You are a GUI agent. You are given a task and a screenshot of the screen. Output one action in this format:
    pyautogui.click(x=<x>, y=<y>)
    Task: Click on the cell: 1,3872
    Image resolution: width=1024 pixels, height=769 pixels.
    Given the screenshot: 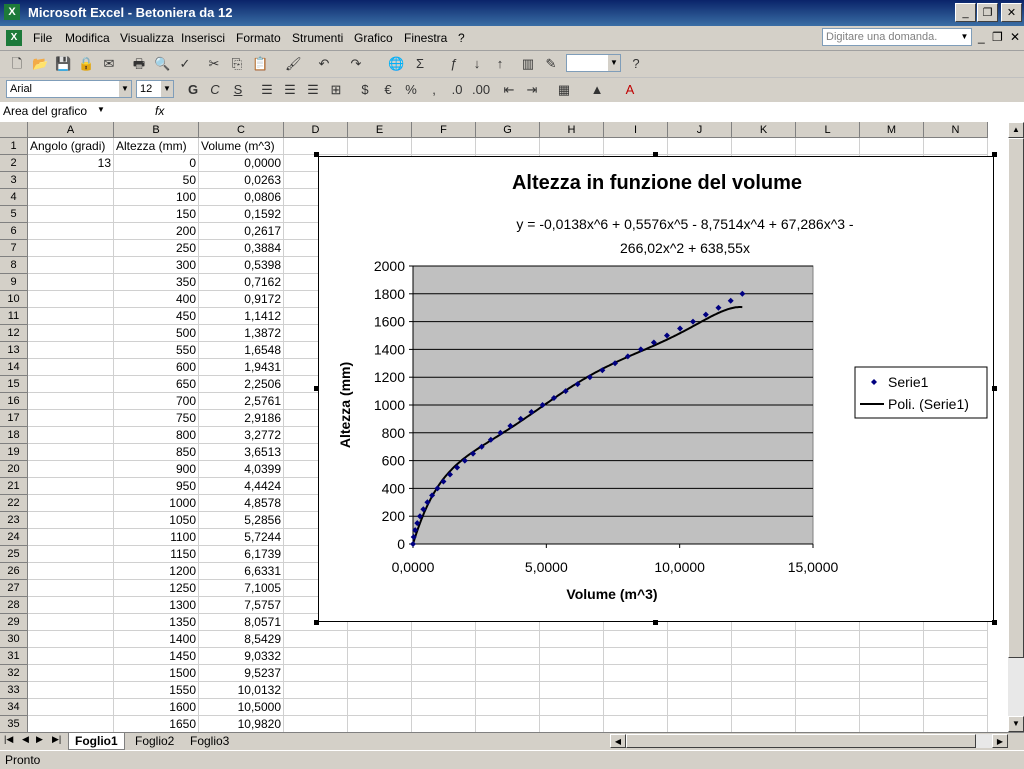 What is the action you would take?
    pyautogui.click(x=241, y=333)
    